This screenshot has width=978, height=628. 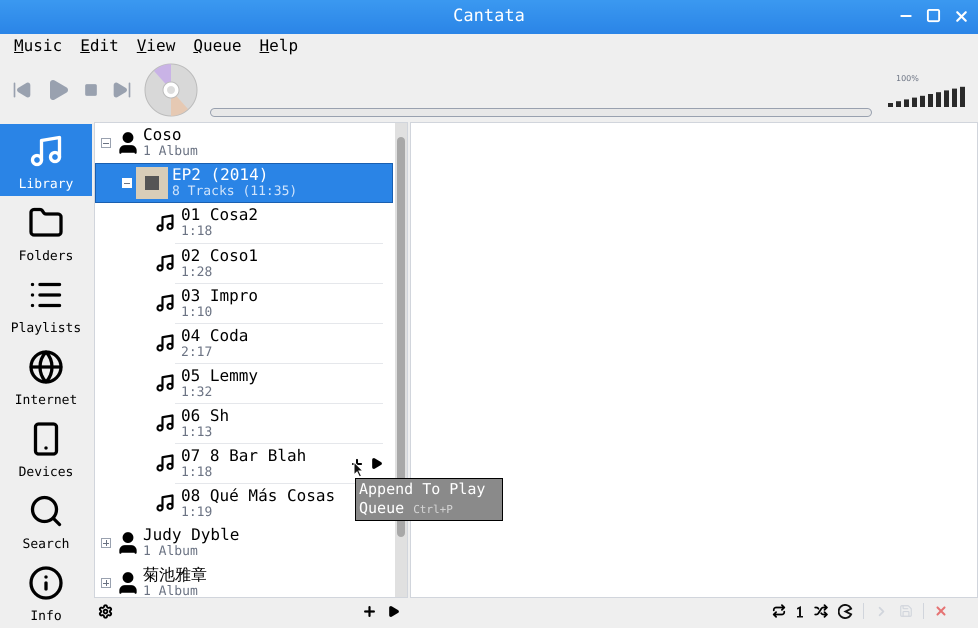 I want to click on sidebar-tab: Info, so click(x=46, y=592).